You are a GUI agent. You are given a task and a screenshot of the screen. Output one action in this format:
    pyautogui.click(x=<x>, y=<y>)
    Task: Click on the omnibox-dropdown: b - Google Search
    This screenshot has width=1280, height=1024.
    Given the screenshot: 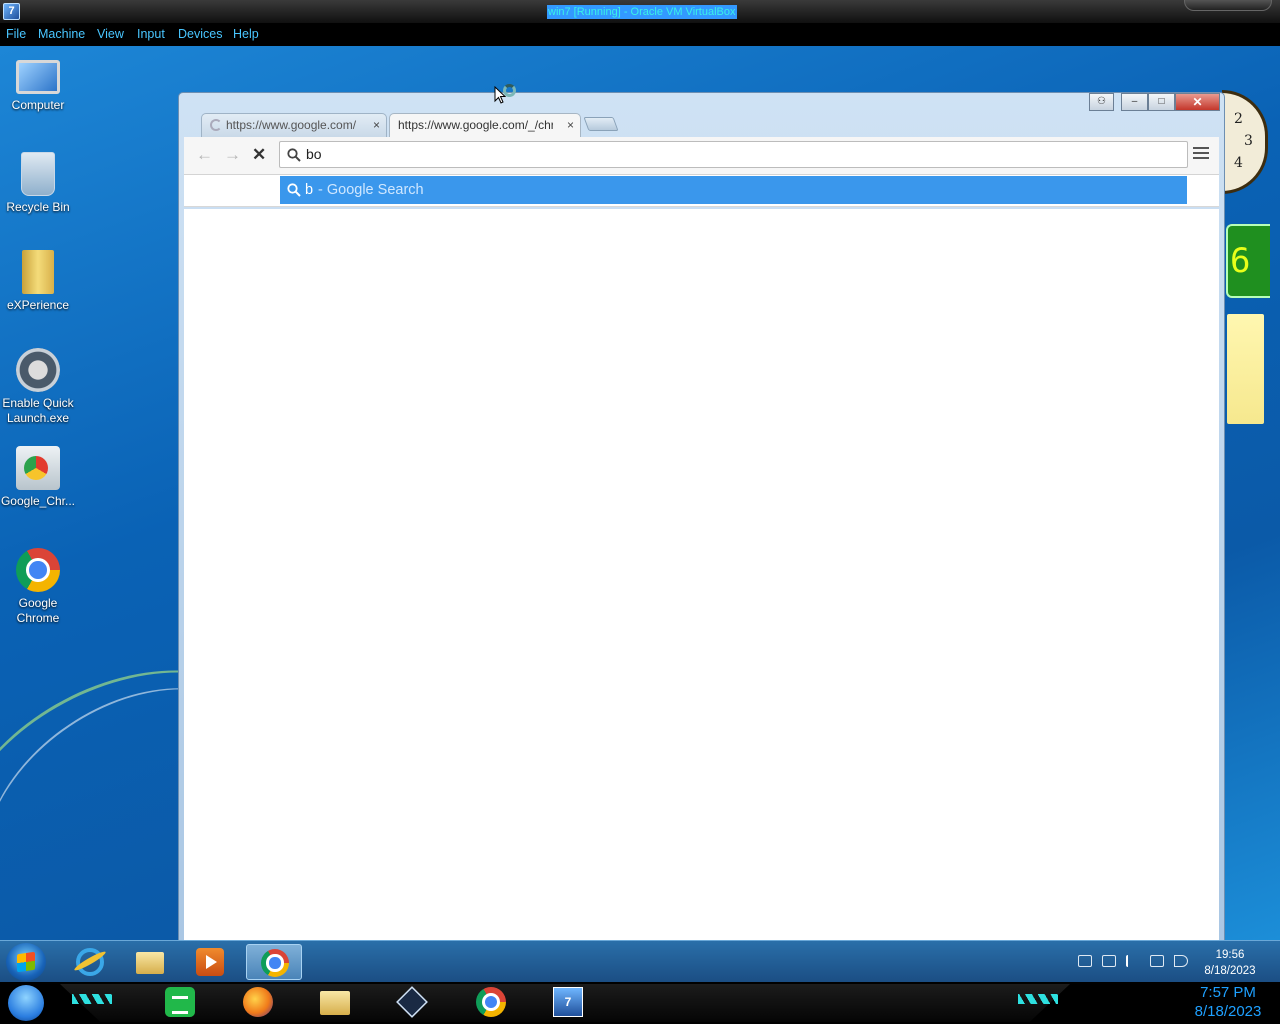 What is the action you would take?
    pyautogui.click(x=701, y=191)
    